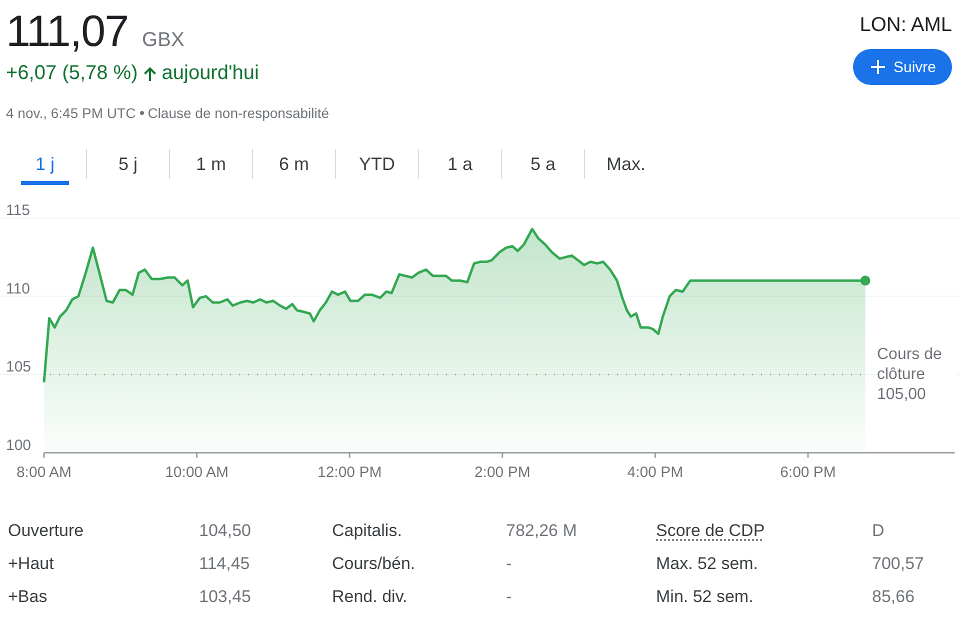 This screenshot has width=960, height=635. I want to click on y-axis-label: 115, so click(18, 210).